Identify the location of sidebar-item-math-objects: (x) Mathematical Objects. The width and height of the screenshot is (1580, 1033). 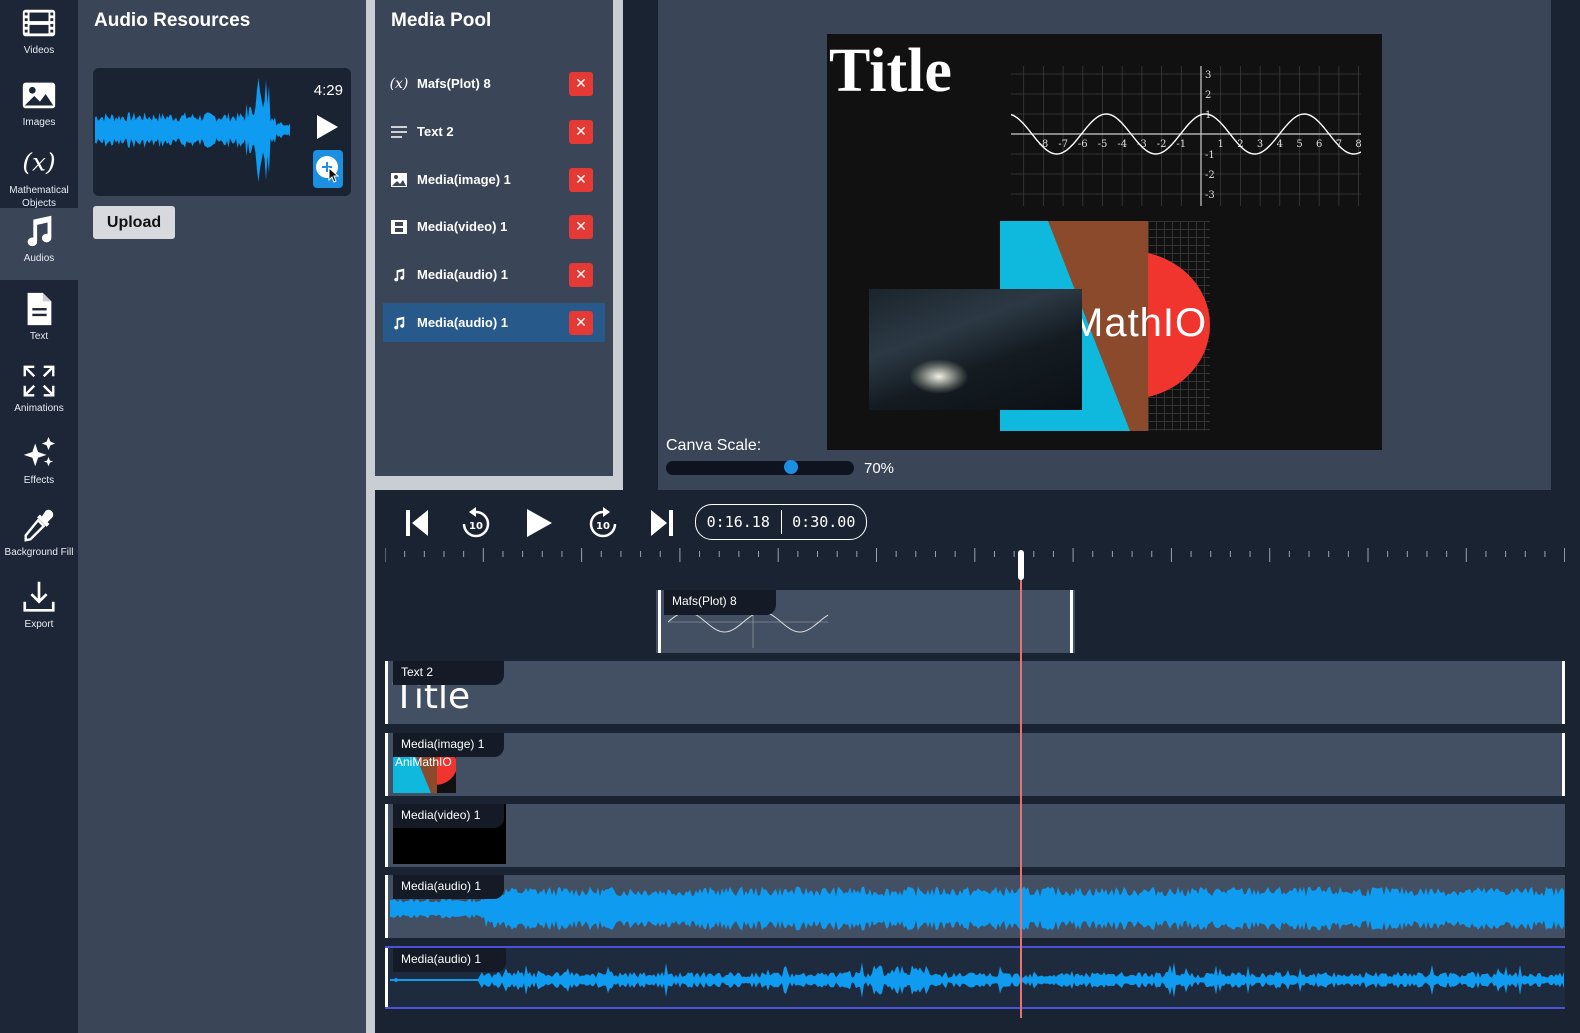
(39, 176).